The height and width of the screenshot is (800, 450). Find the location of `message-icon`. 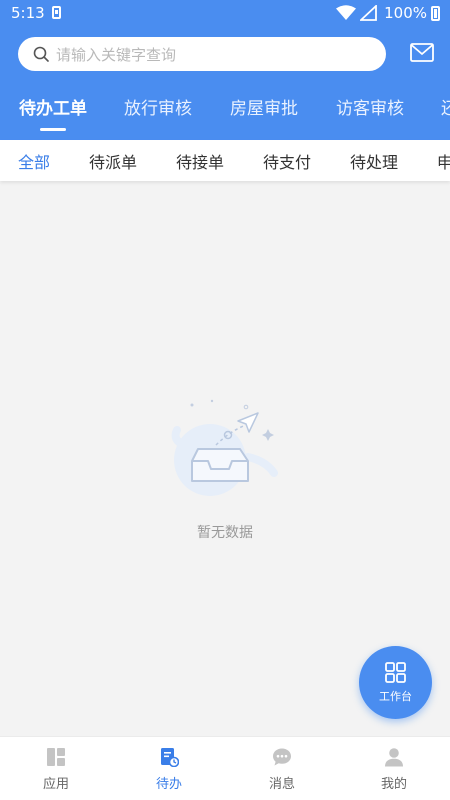

message-icon is located at coordinates (282, 757).